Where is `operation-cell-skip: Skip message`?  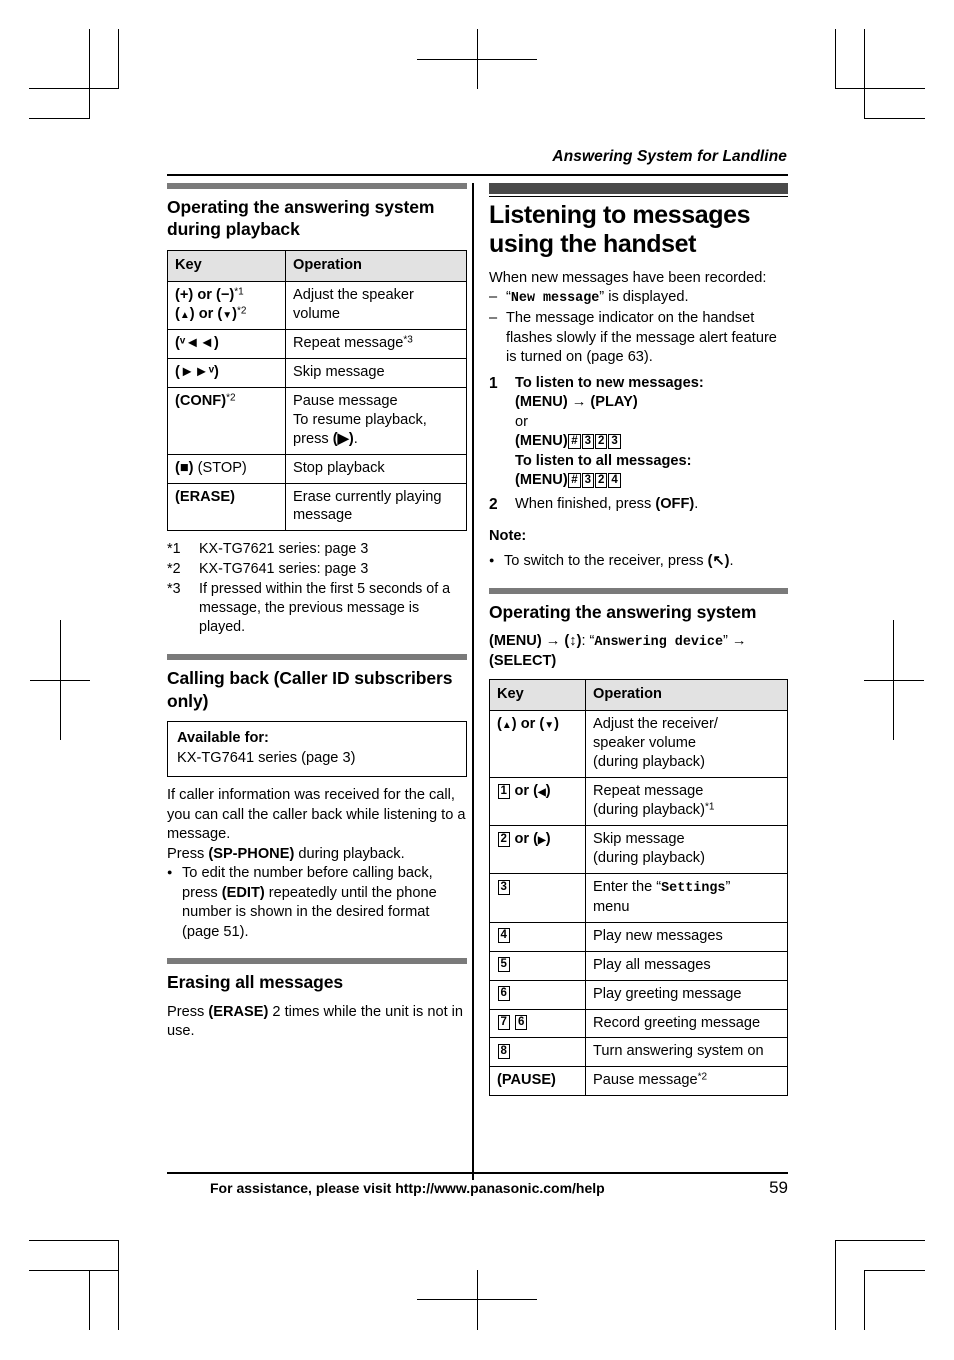
operation-cell-skip: Skip message is located at coordinates (376, 372).